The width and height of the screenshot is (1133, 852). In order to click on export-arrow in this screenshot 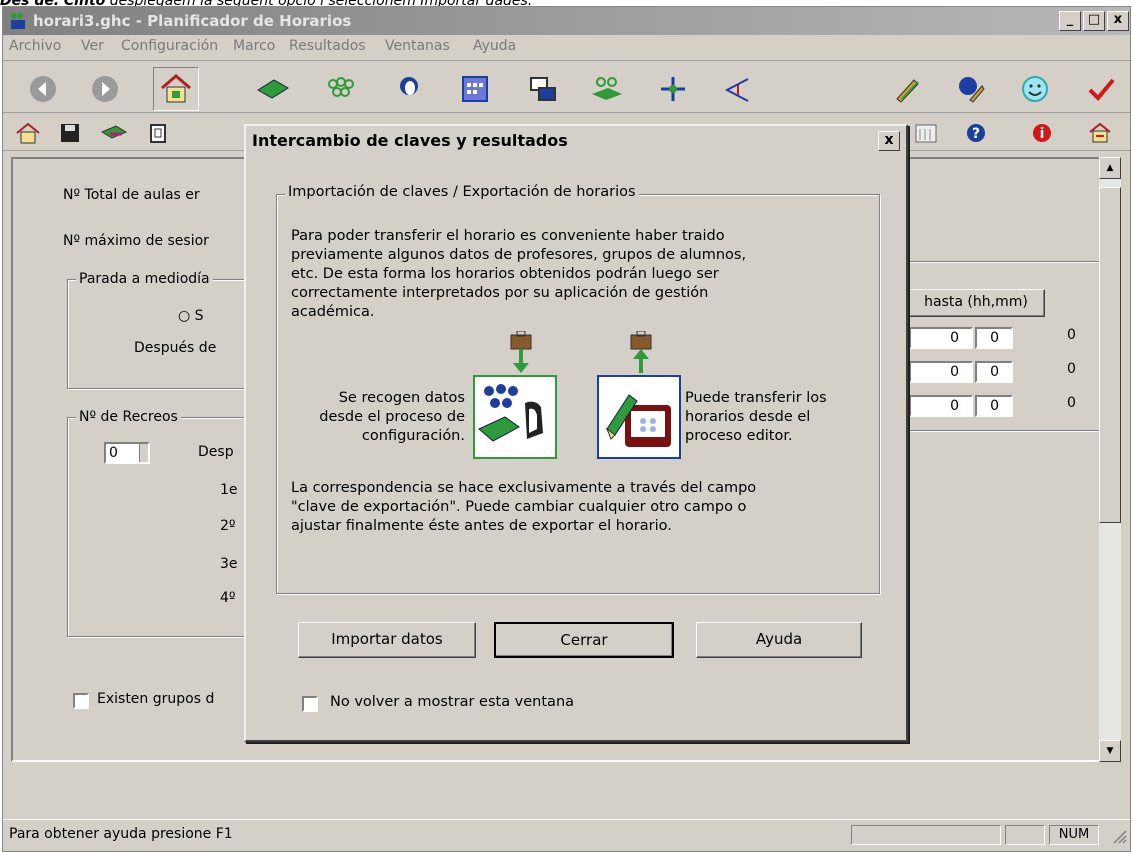, I will do `click(641, 354)`.